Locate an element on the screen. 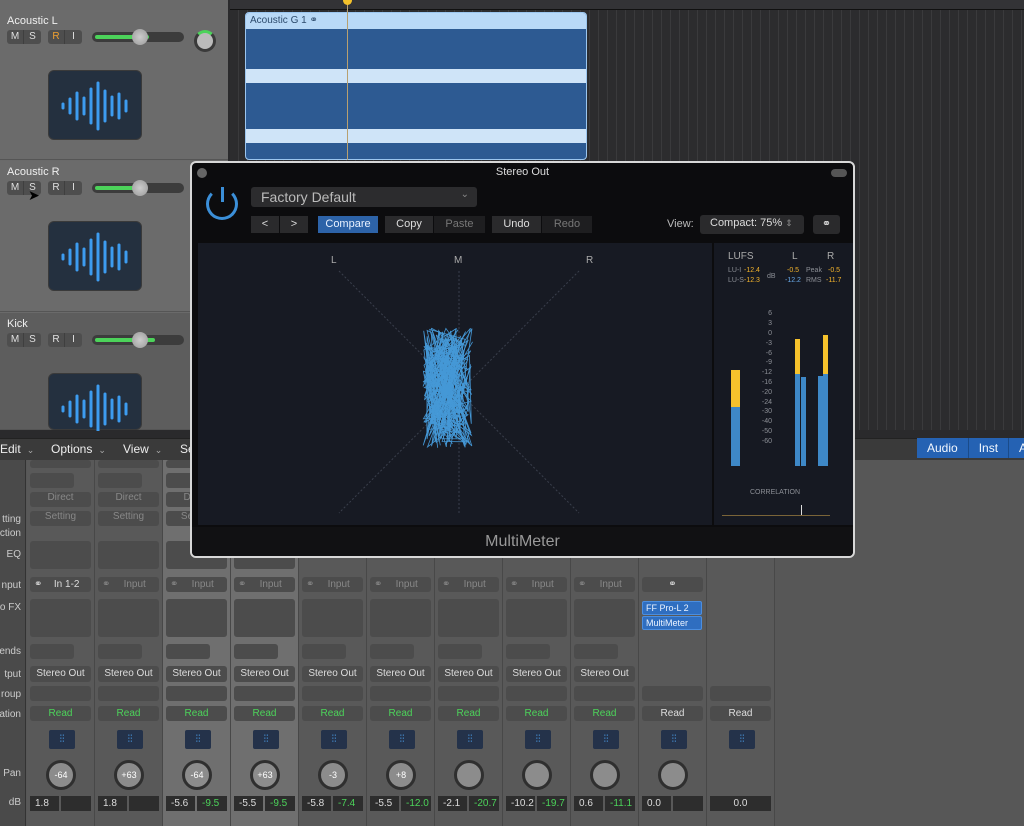 The height and width of the screenshot is (826, 1024). paste-button: Paste is located at coordinates (459, 224).